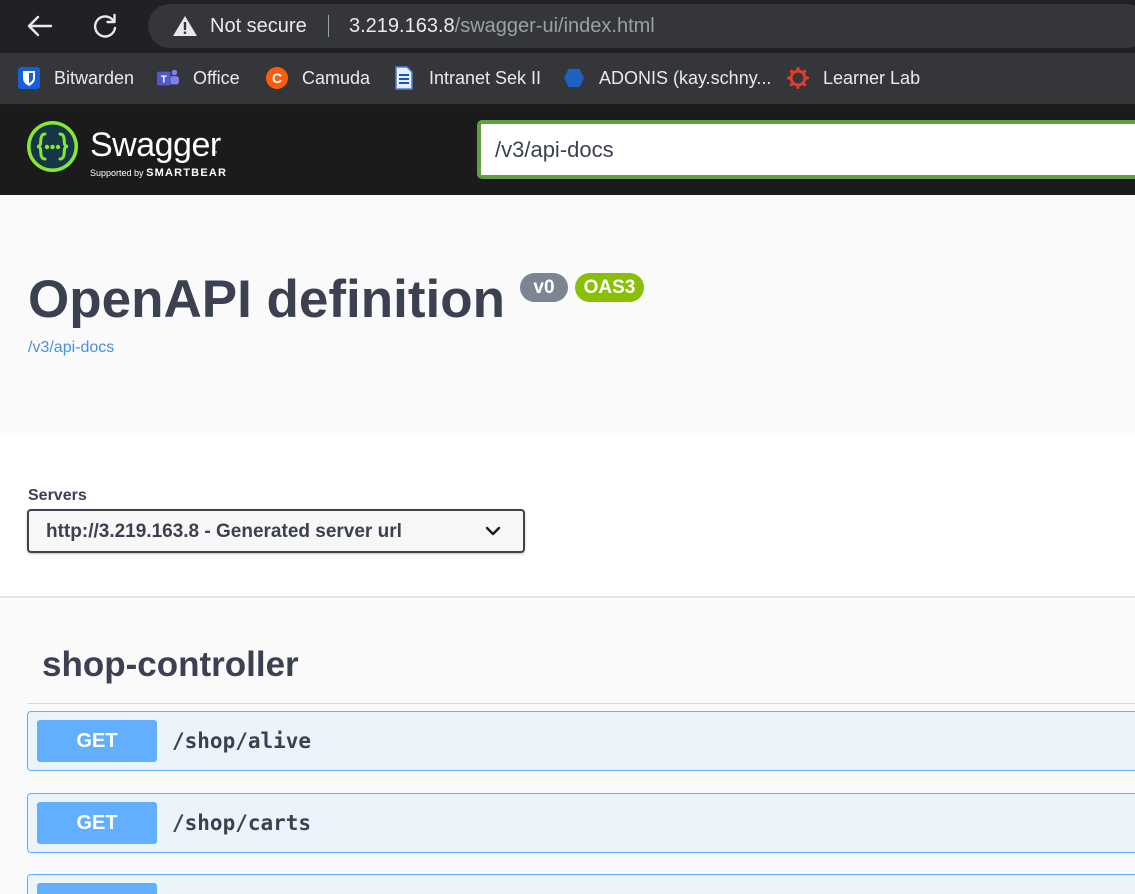  What do you see at coordinates (402, 26) in the screenshot?
I see `url-host: 3.219.163.8` at bounding box center [402, 26].